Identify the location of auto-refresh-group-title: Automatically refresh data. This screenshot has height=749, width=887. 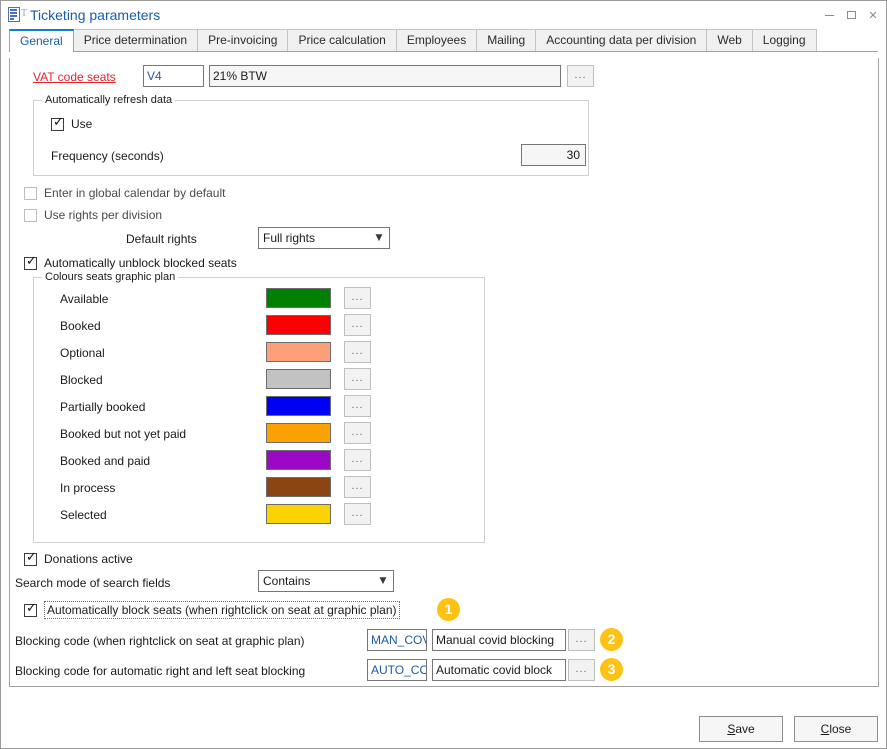
(109, 100).